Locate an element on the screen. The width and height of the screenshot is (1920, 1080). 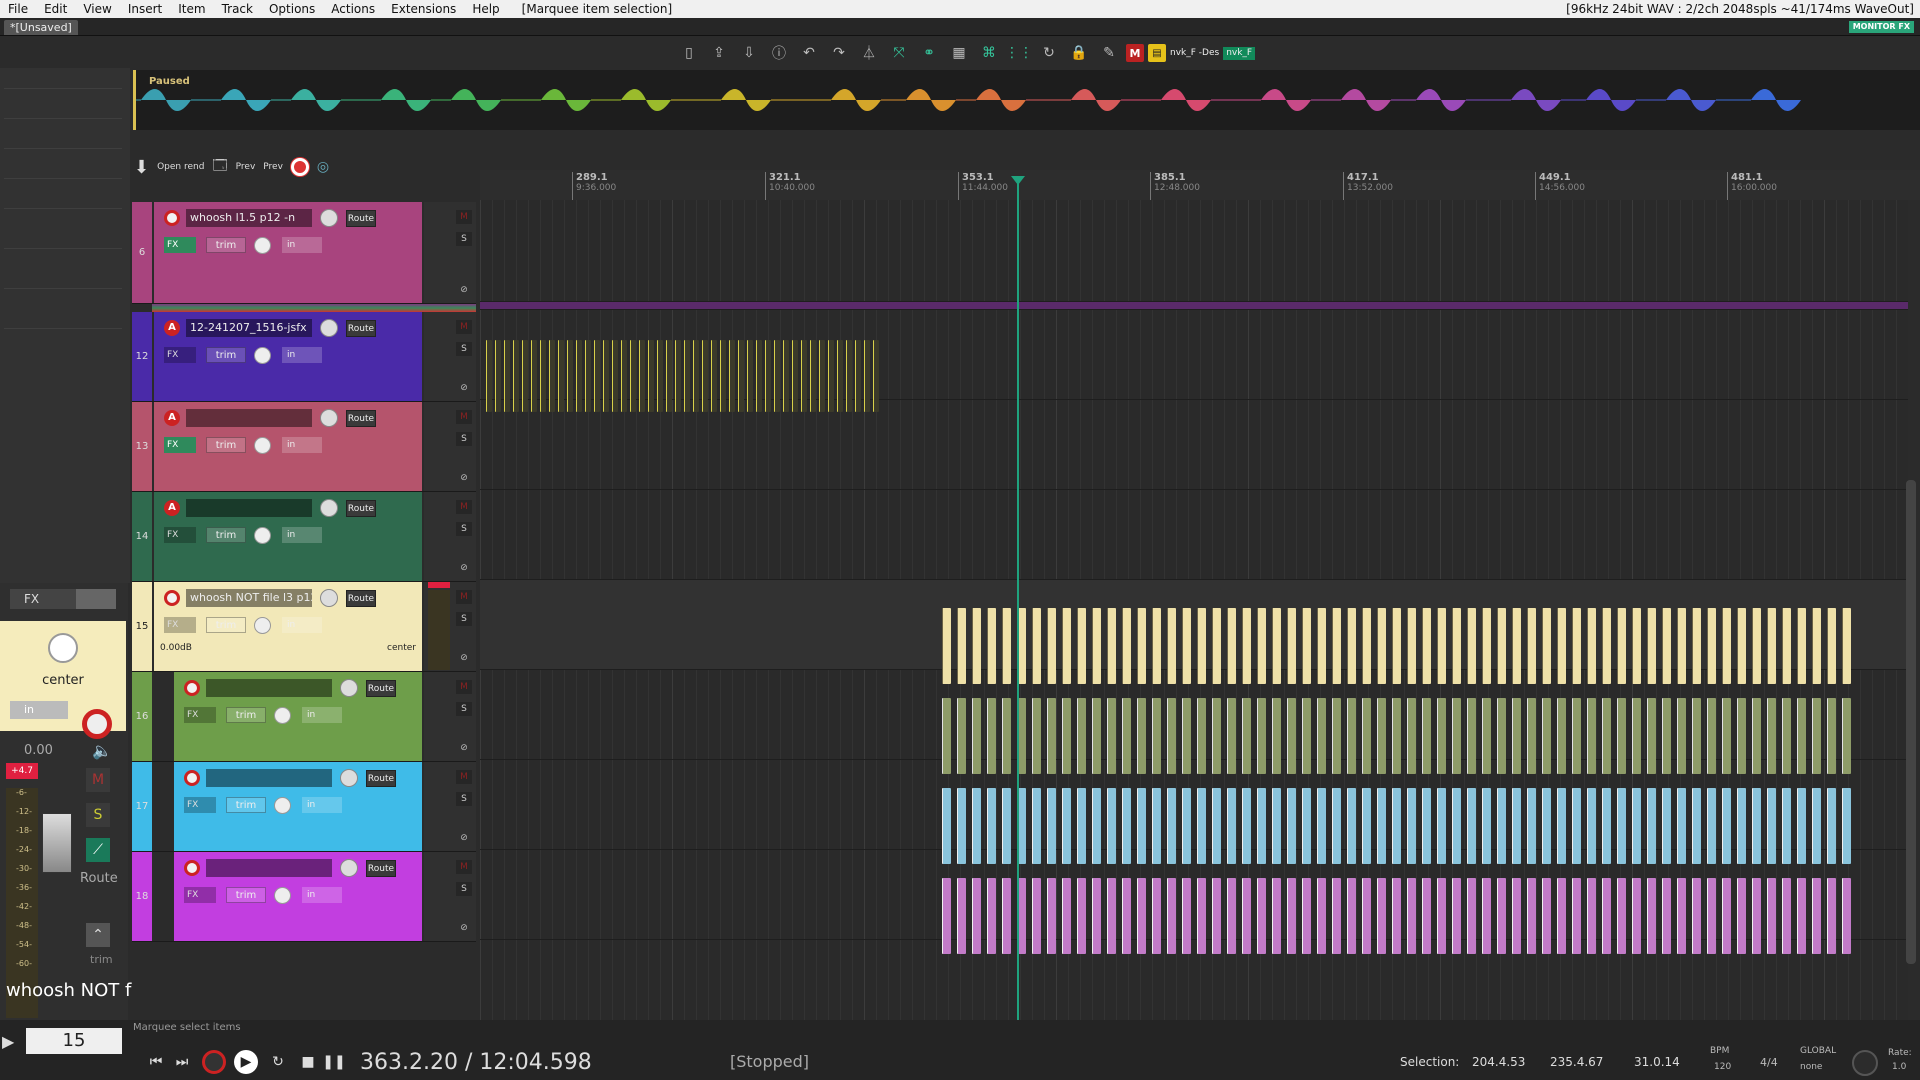
playhead-cursor is located at coordinates (1018, 598).